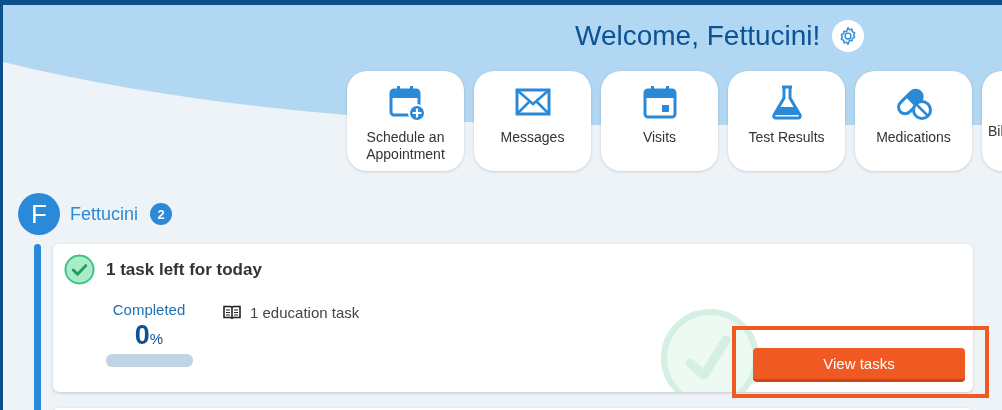  Describe the element at coordinates (79, 269) in the screenshot. I see `check-circle-icon` at that location.